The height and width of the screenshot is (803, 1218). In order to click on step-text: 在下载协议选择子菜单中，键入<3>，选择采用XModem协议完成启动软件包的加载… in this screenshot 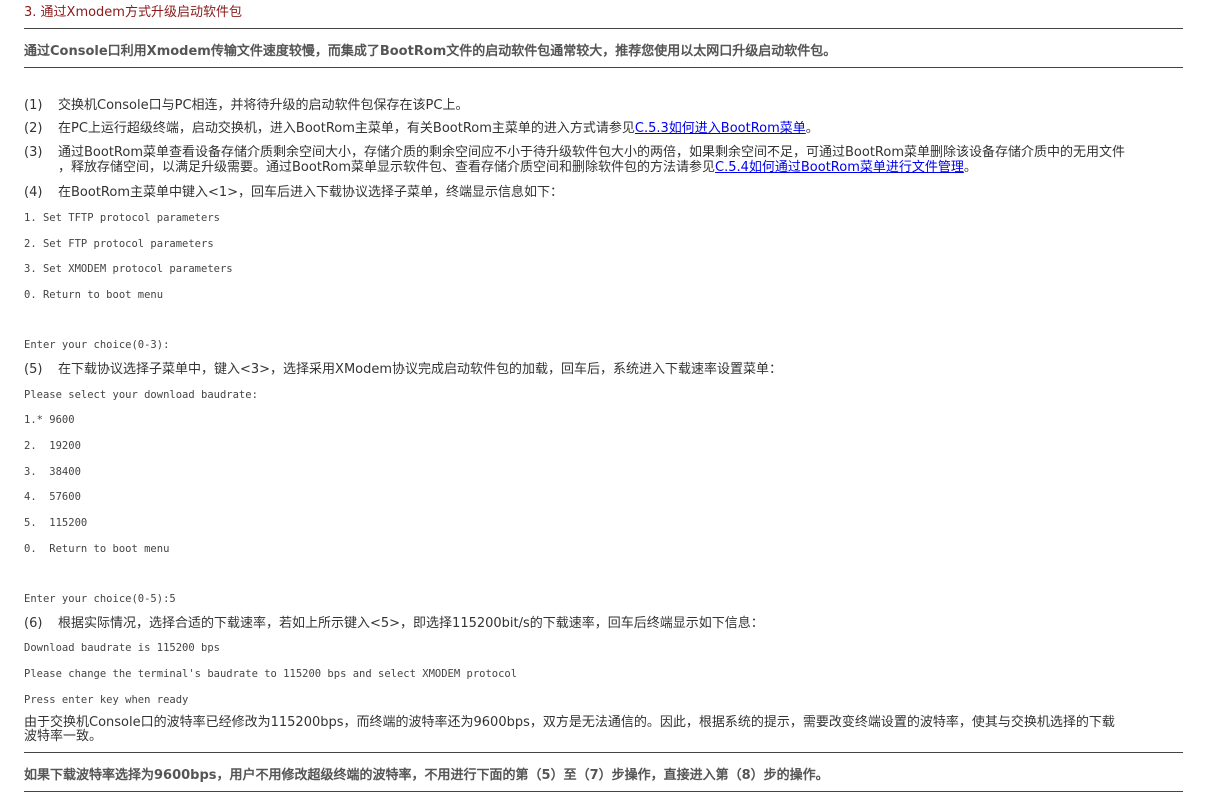, I will do `click(420, 369)`.